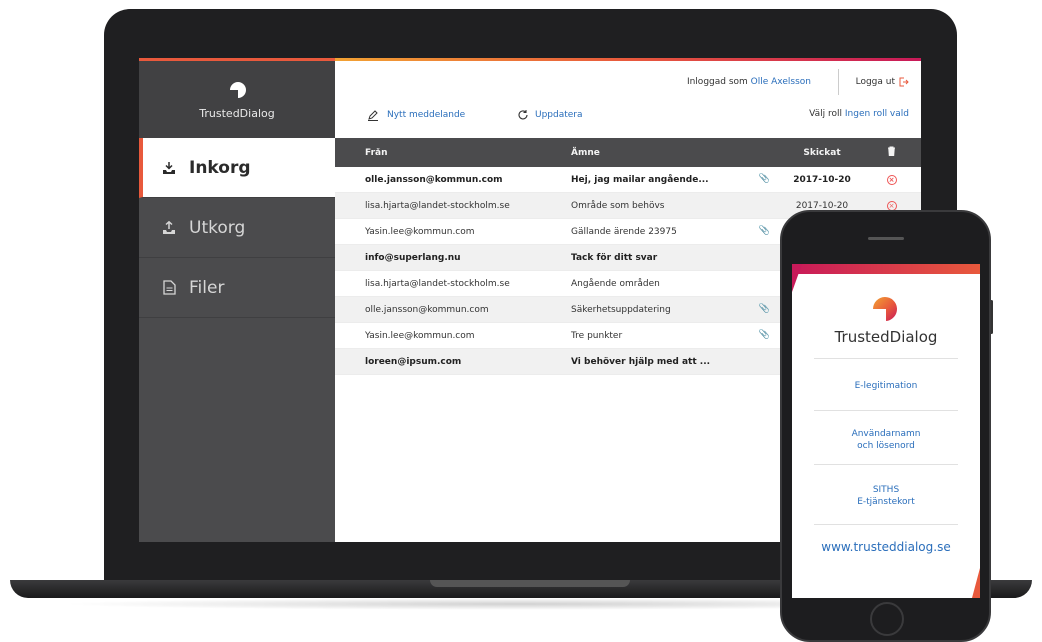 The height and width of the screenshot is (642, 1042). I want to click on message-subject-text: Angående områden, so click(615, 283).